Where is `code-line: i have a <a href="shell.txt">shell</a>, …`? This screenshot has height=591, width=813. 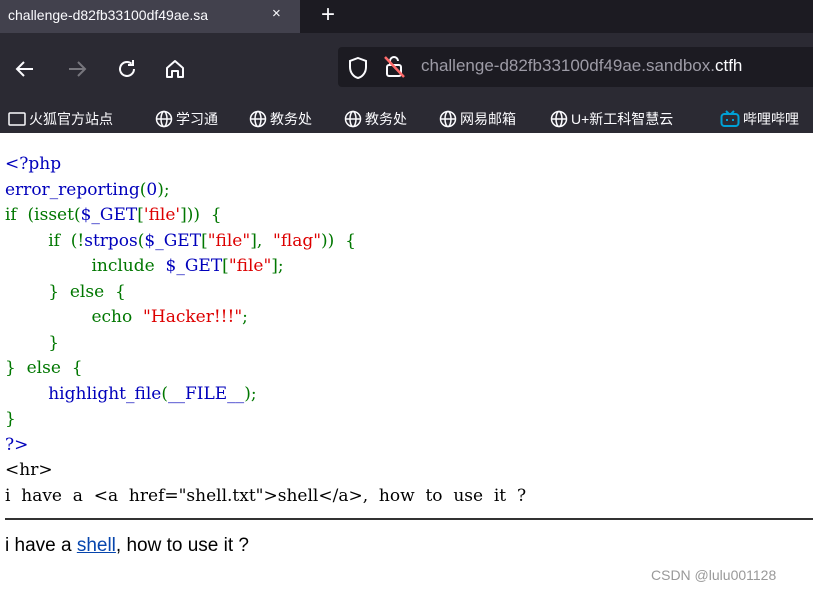
code-line: i have a <a href="shell.txt">shell</a>, … is located at coordinates (265, 497).